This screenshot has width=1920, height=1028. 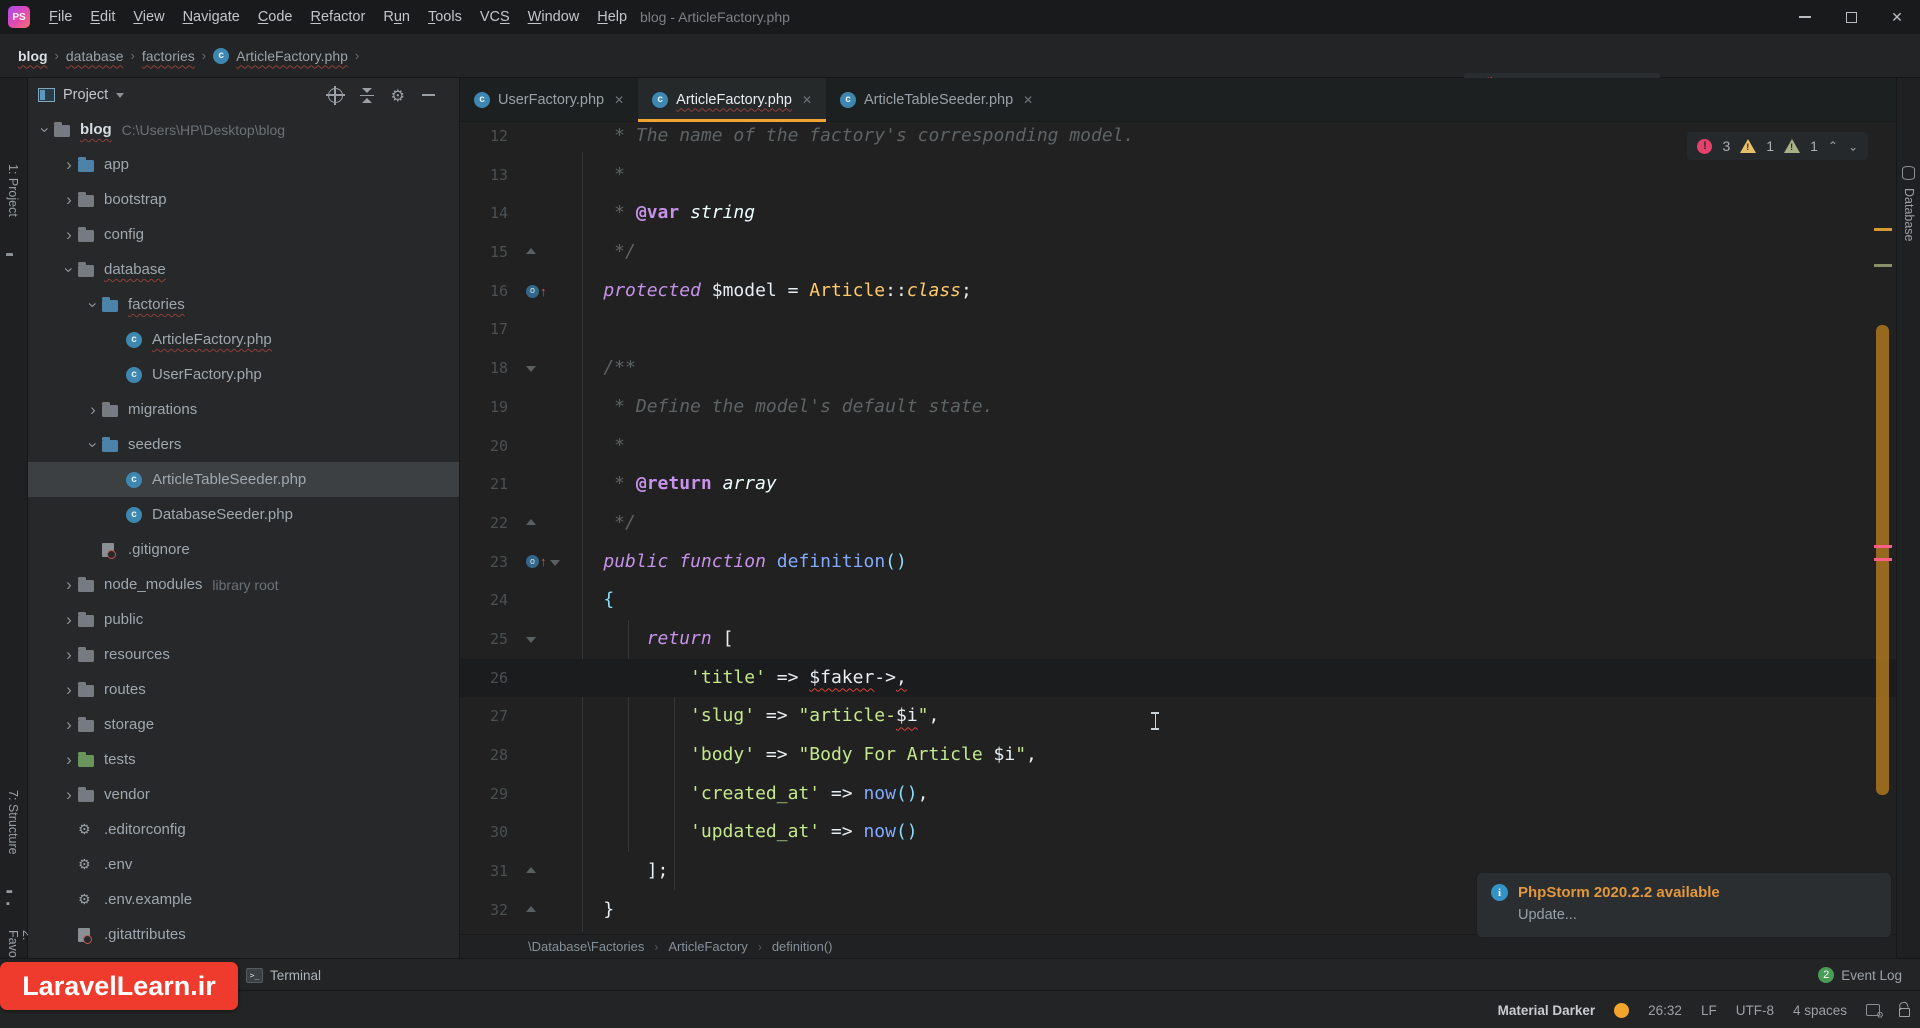 I want to click on breadcrumb-item-articlefactory.php: ArticleFactory.php, so click(x=292, y=56).